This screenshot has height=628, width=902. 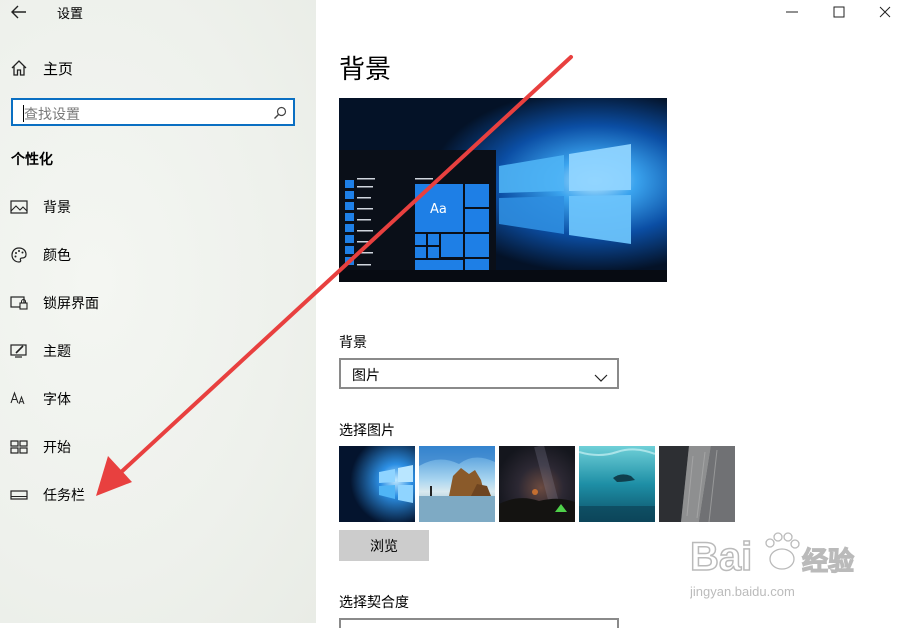 What do you see at coordinates (32, 160) in the screenshot?
I see `section-title: 个性化` at bounding box center [32, 160].